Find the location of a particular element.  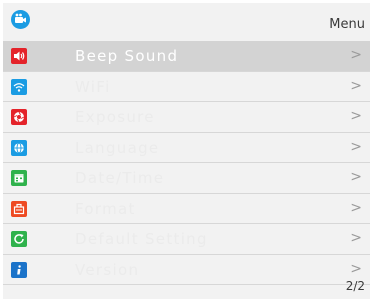

menu-item-default-setting: Default Setting > is located at coordinates (186, 239).